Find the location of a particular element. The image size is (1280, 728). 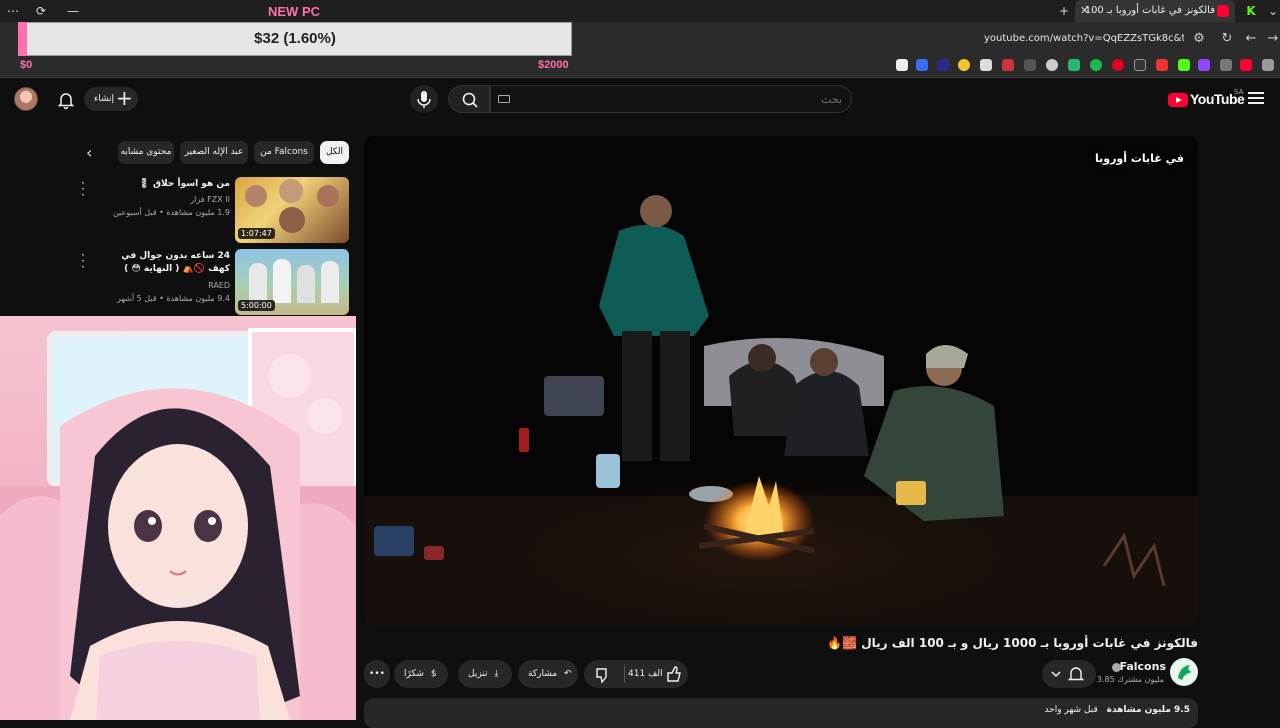

falcons-logo-icon is located at coordinates (1185, 672).